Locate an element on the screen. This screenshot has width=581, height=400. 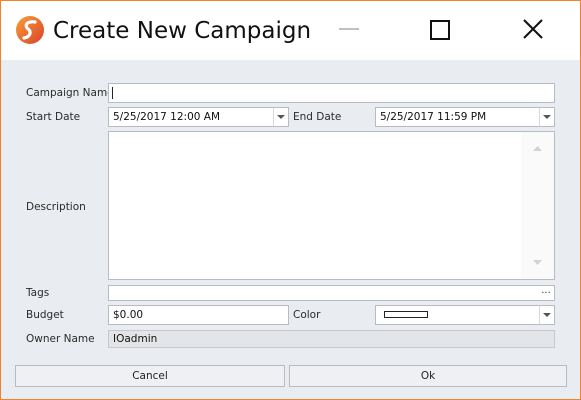
campaign-name-input is located at coordinates (331, 93).